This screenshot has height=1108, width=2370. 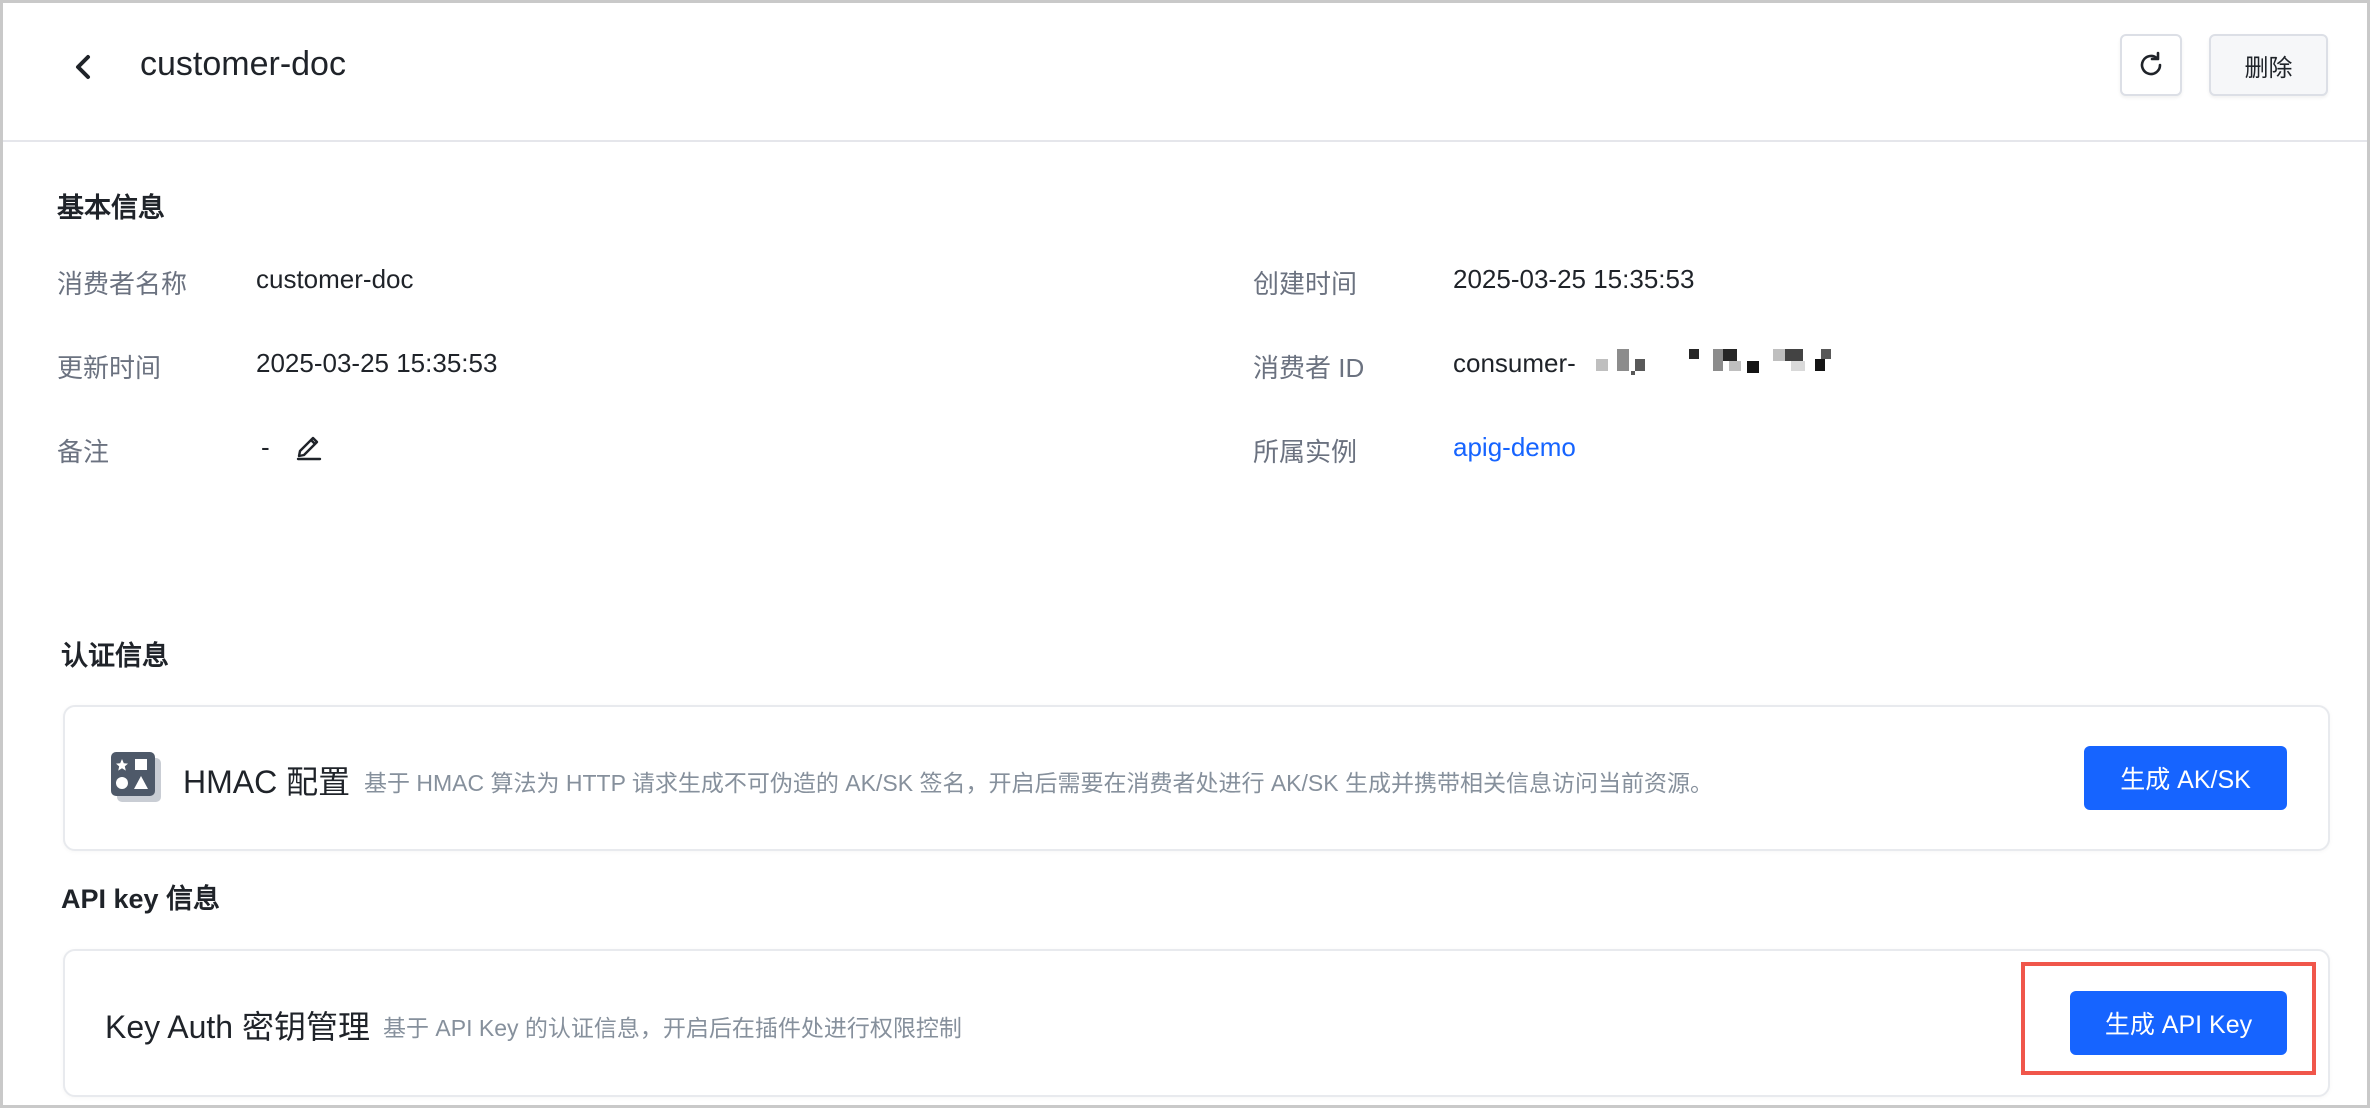 I want to click on refresh-button, so click(x=2151, y=65).